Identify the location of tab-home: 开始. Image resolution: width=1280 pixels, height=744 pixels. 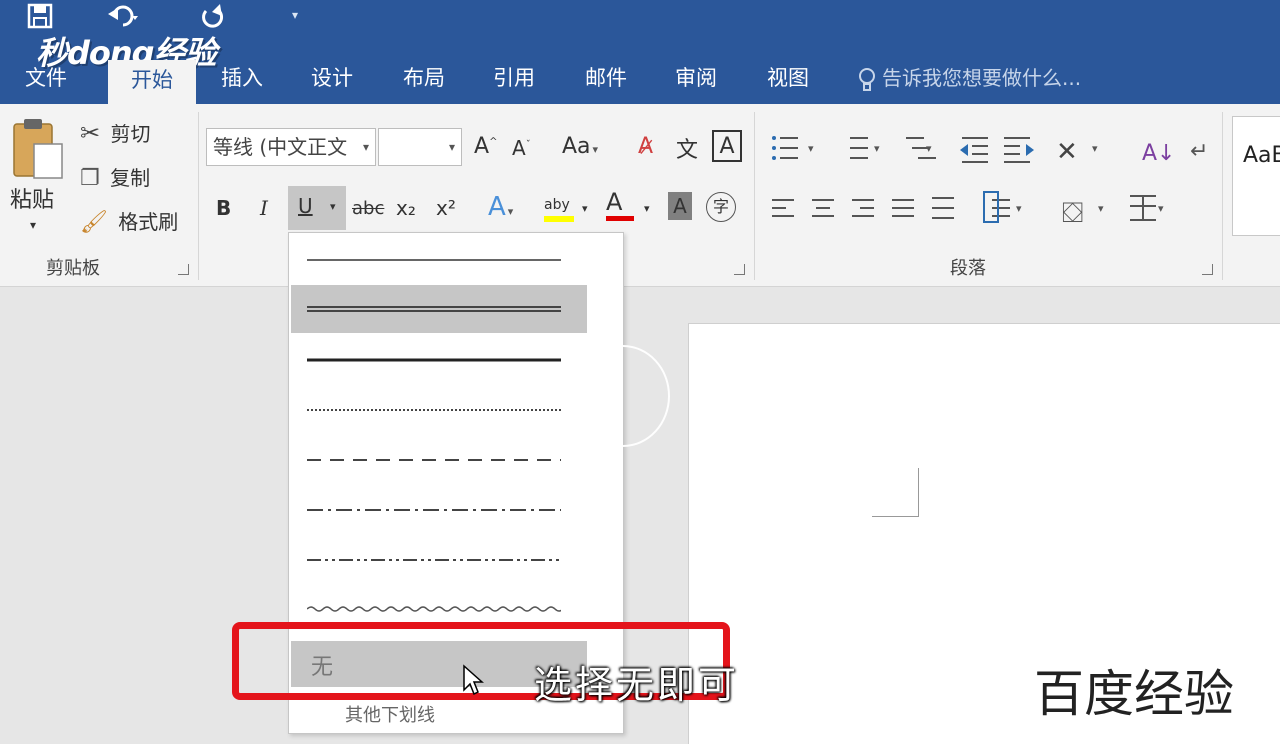
(152, 82).